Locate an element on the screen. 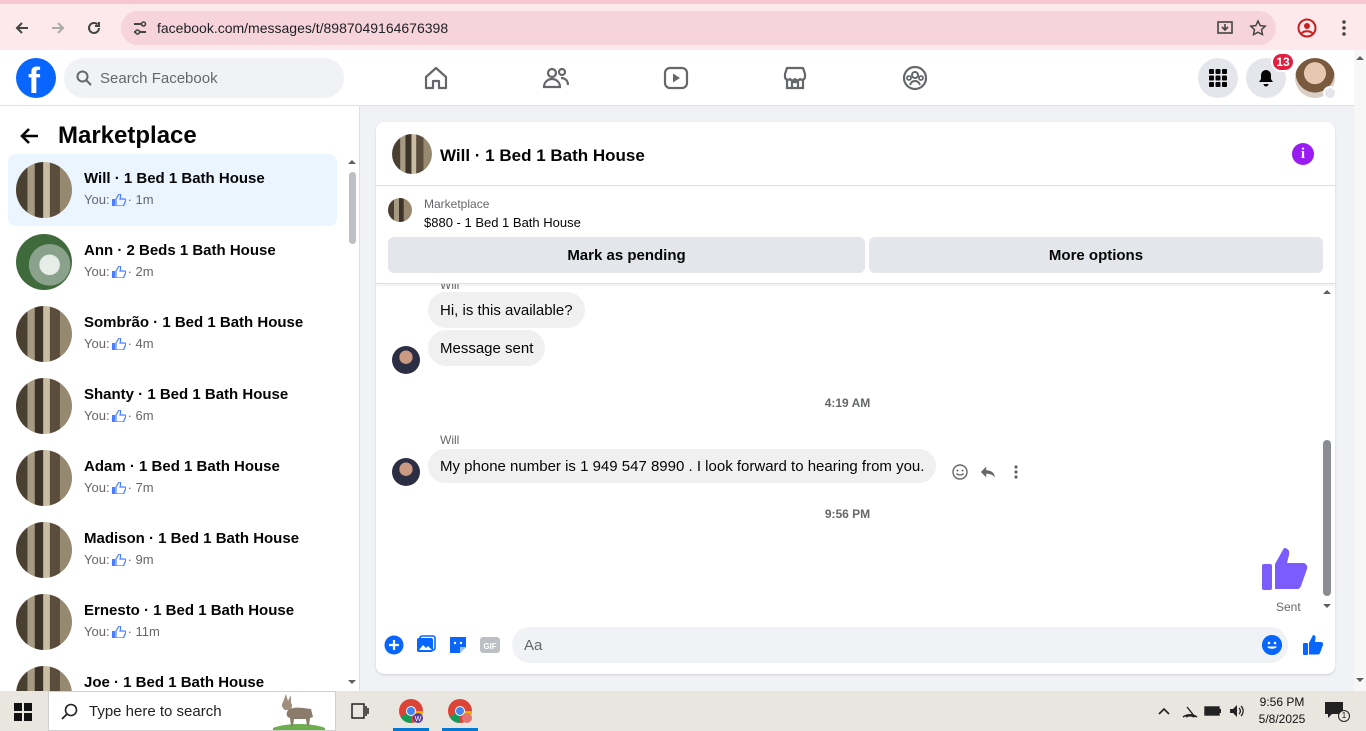 The image size is (1366, 731). windows-start-icon is located at coordinates (23, 712).